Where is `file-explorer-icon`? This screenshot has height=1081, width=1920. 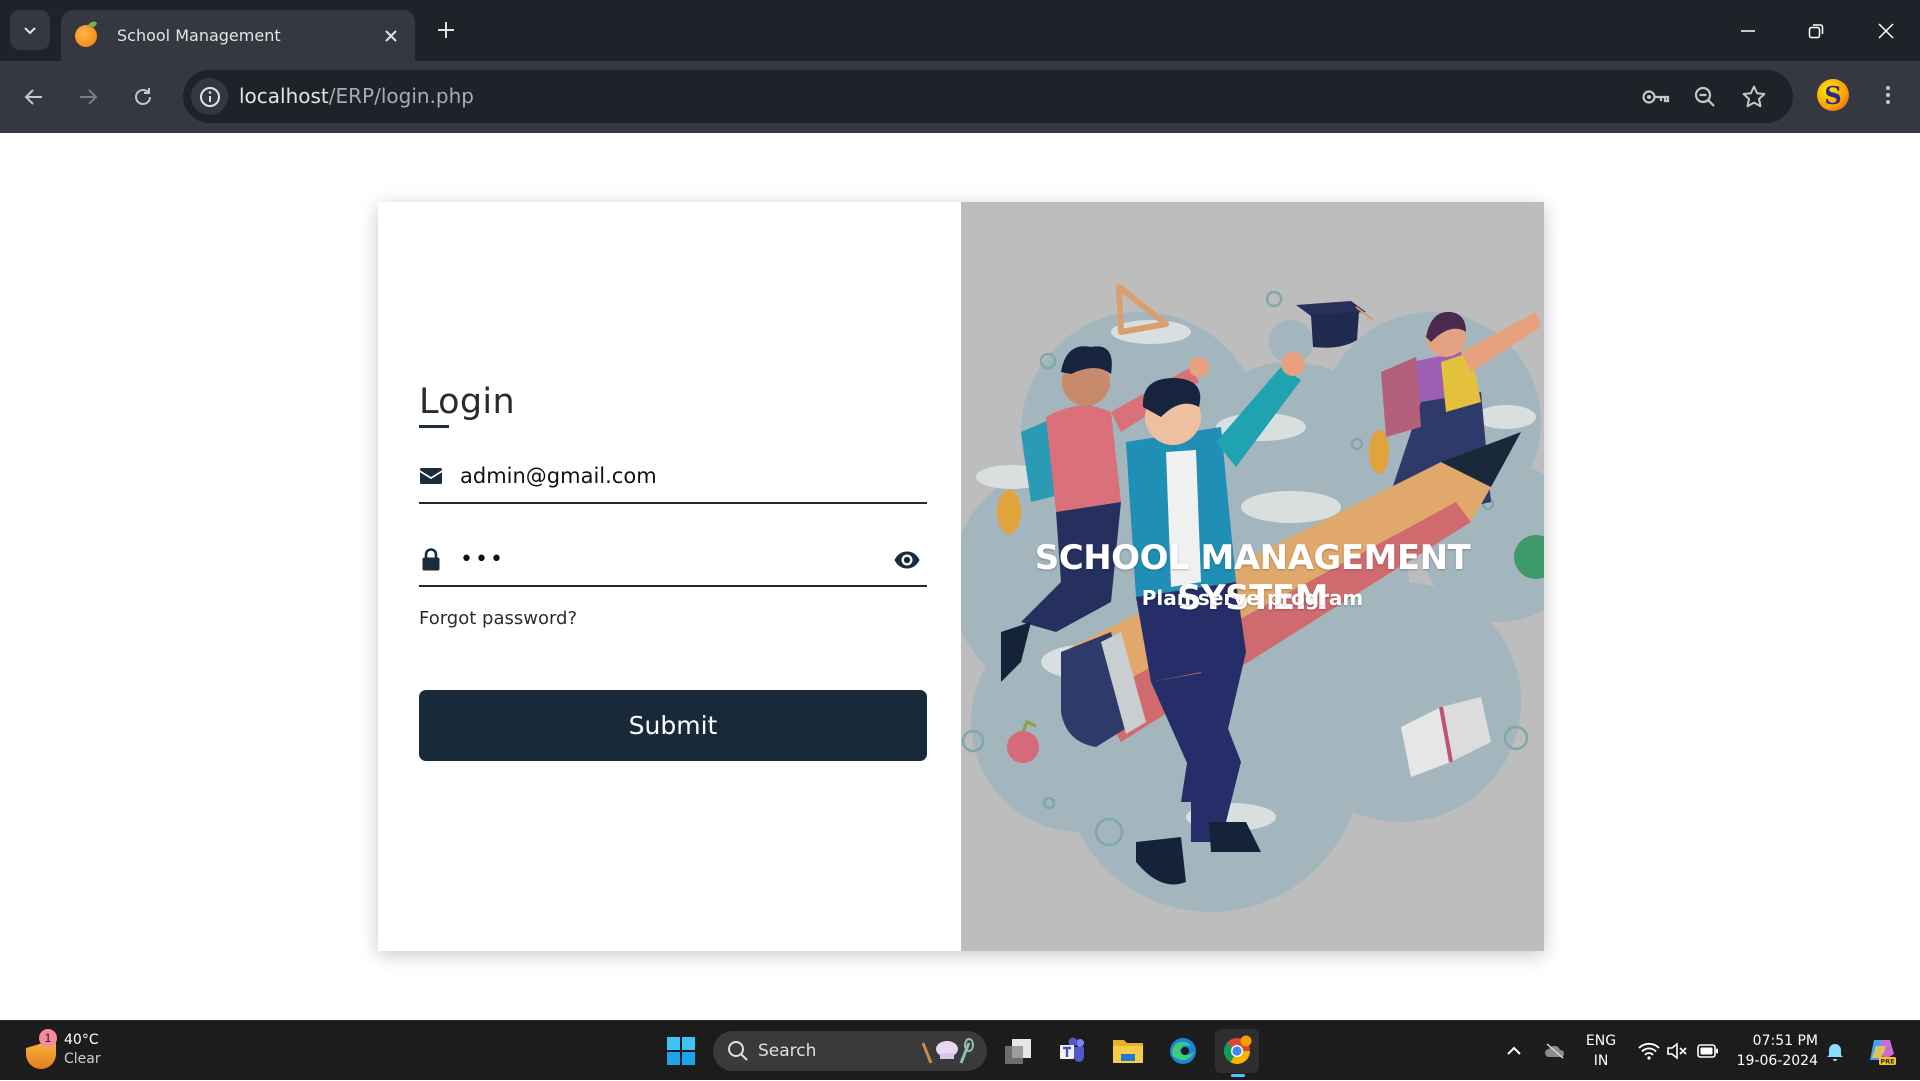 file-explorer-icon is located at coordinates (1128, 1051).